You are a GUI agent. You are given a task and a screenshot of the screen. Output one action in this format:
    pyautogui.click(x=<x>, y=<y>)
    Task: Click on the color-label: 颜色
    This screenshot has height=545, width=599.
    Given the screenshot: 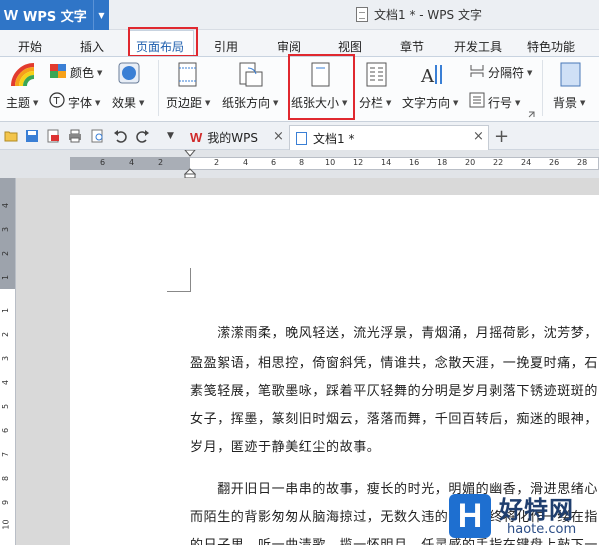 What is the action you would take?
    pyautogui.click(x=82, y=73)
    